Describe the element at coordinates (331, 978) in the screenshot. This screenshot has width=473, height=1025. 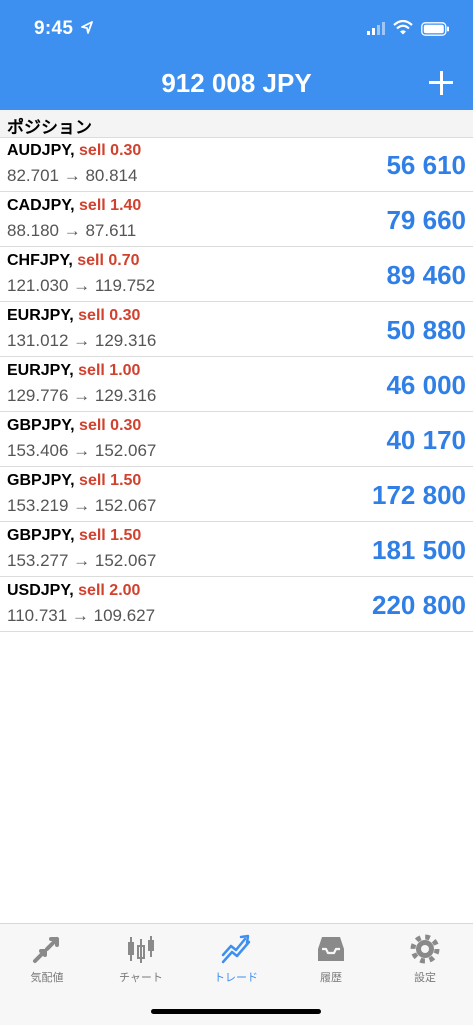
I see `tab-label: 履歴` at that location.